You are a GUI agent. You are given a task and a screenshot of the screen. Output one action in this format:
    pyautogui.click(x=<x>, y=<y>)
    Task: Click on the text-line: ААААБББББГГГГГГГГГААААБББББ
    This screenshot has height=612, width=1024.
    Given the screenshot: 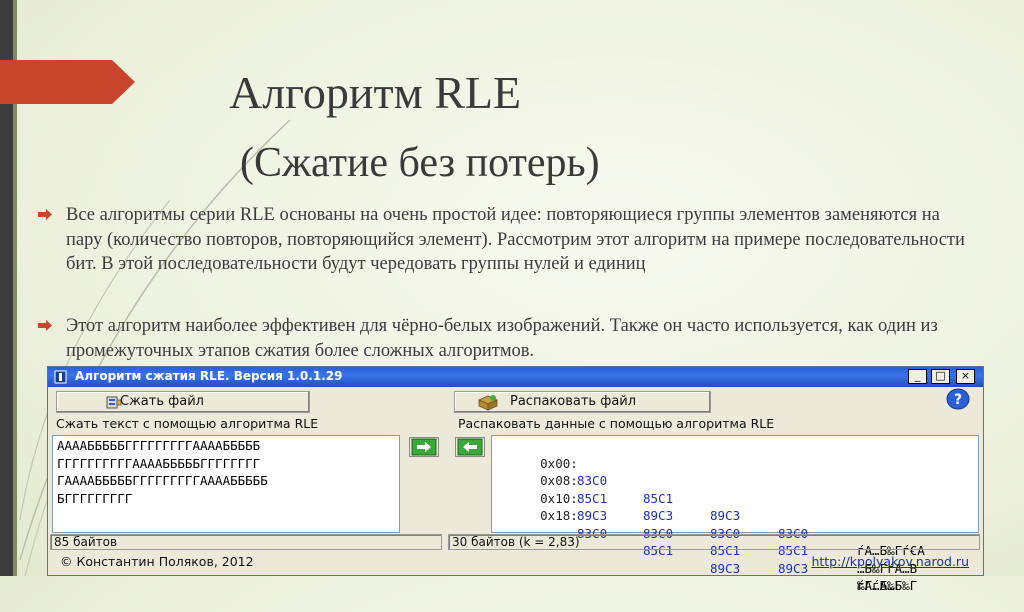 What is the action you would take?
    pyautogui.click(x=159, y=445)
    